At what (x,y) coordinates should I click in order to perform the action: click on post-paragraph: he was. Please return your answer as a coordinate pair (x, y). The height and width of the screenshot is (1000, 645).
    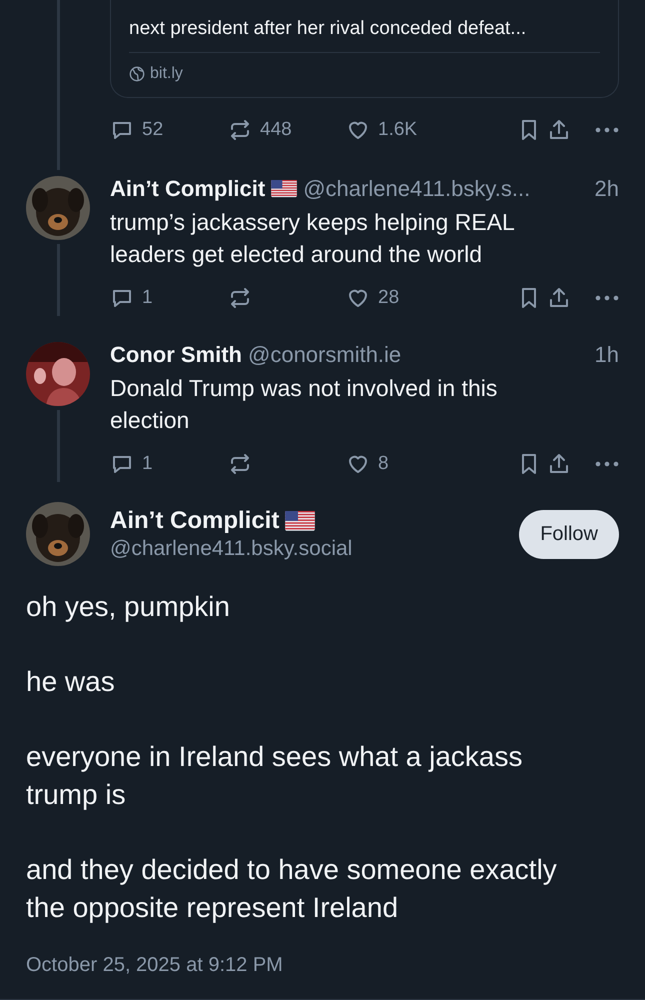
    Looking at the image, I should click on (71, 682).